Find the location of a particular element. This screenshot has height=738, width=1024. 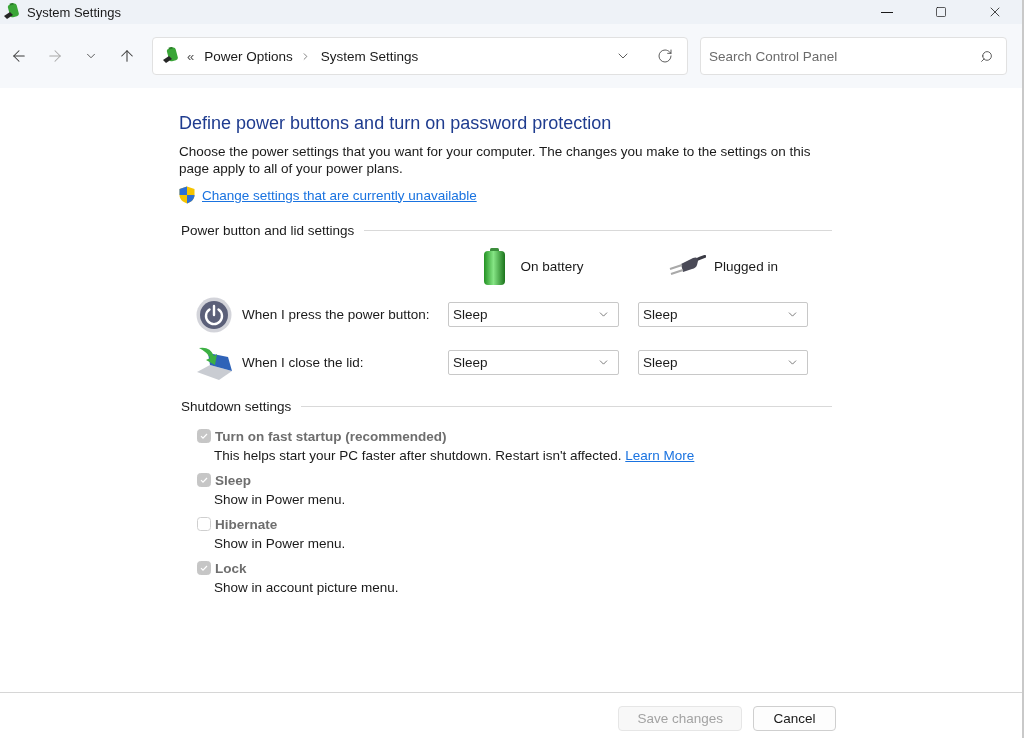

address-bar: « Power Options System Settings is located at coordinates (420, 56).